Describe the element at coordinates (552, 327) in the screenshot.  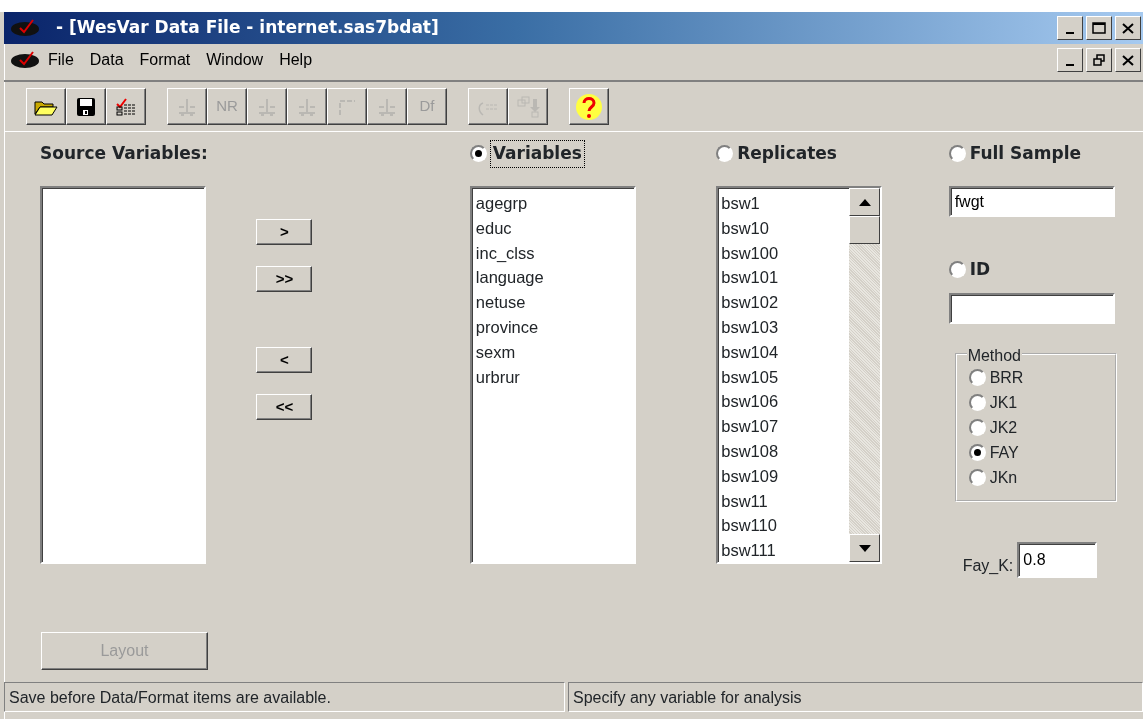
I see `list-item: province` at that location.